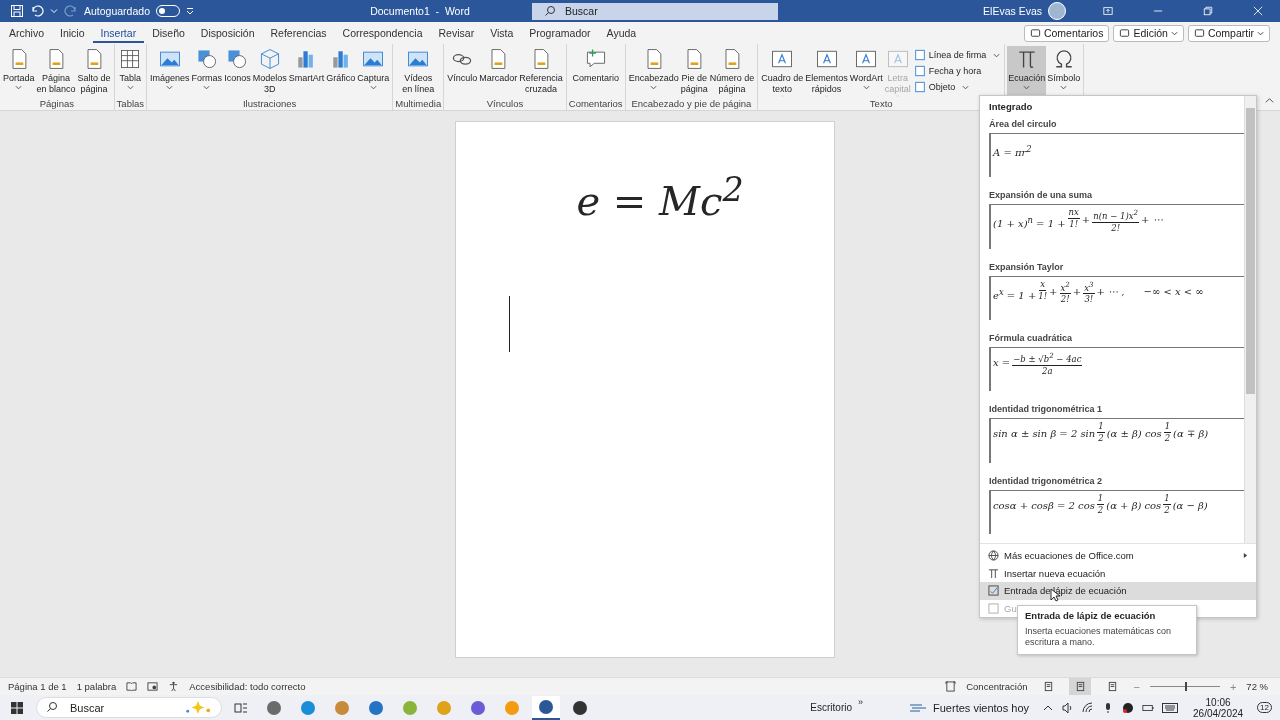  What do you see at coordinates (881, 104) in the screenshot?
I see `group-label: Texto` at bounding box center [881, 104].